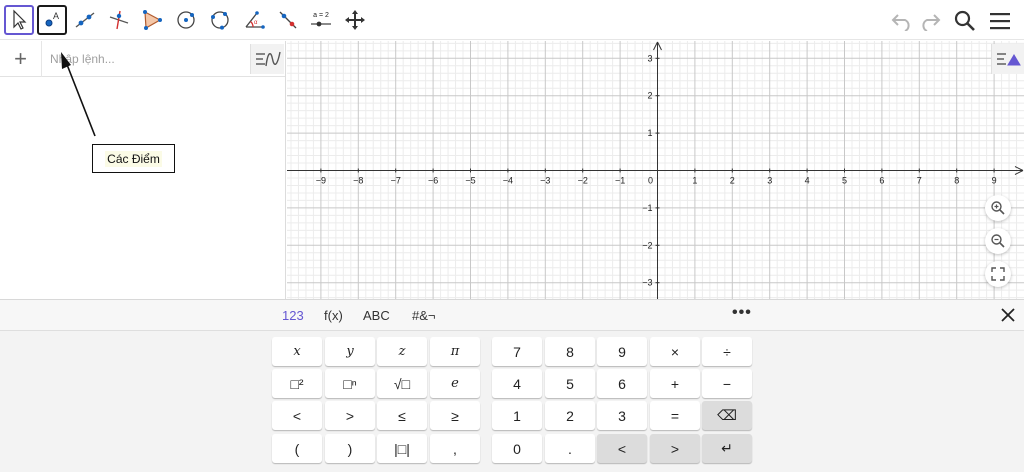 The width and height of the screenshot is (1024, 472). Describe the element at coordinates (321, 20) in the screenshot. I see `slider-tool-button: a = 2` at that location.